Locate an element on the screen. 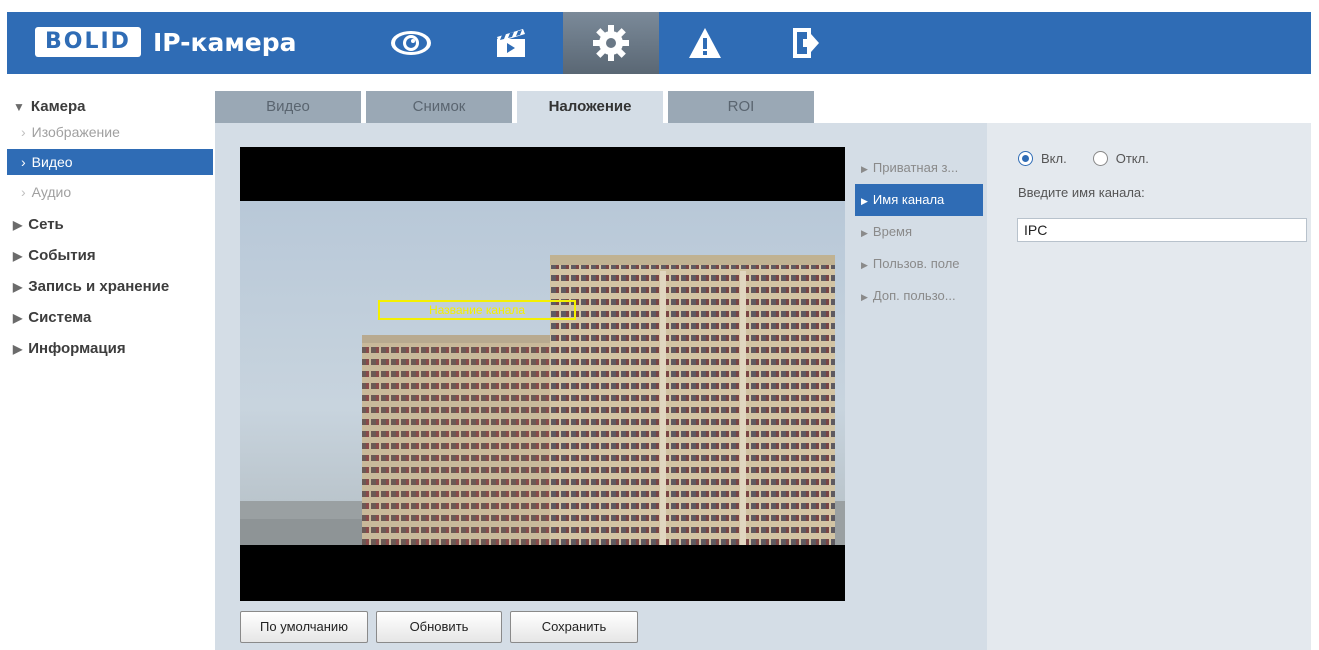 The width and height of the screenshot is (1319, 650). sidebar-item-info: ▶ Информация is located at coordinates (110, 348).